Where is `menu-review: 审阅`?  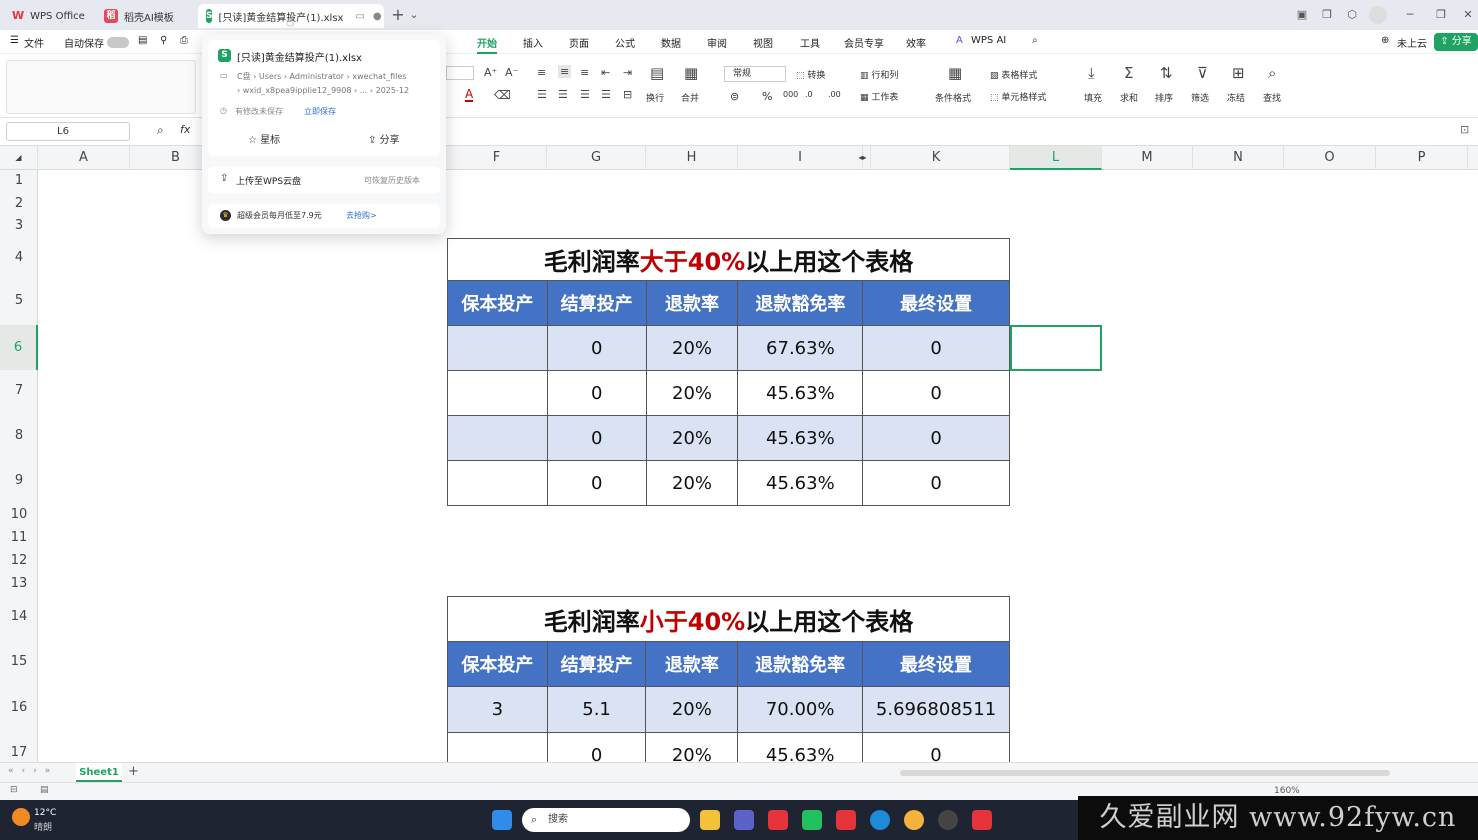 menu-review: 审阅 is located at coordinates (717, 42).